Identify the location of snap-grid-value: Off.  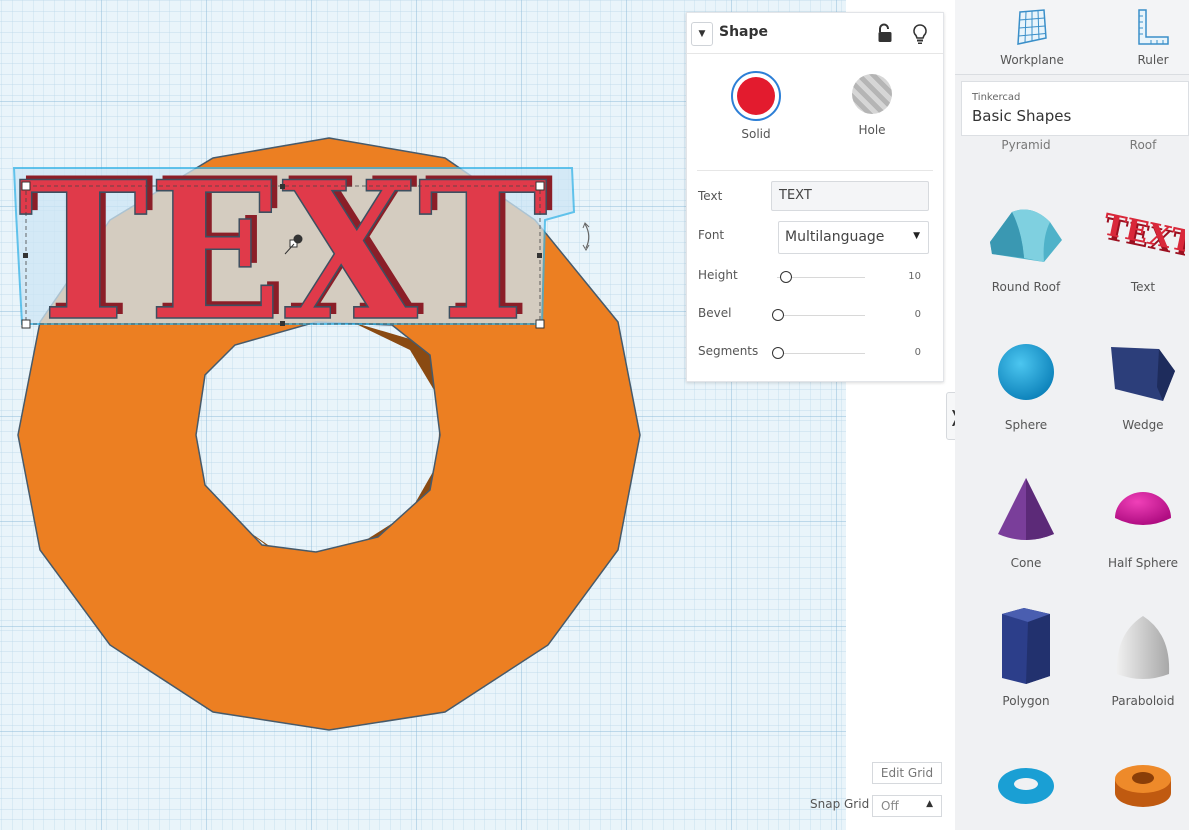
(890, 806).